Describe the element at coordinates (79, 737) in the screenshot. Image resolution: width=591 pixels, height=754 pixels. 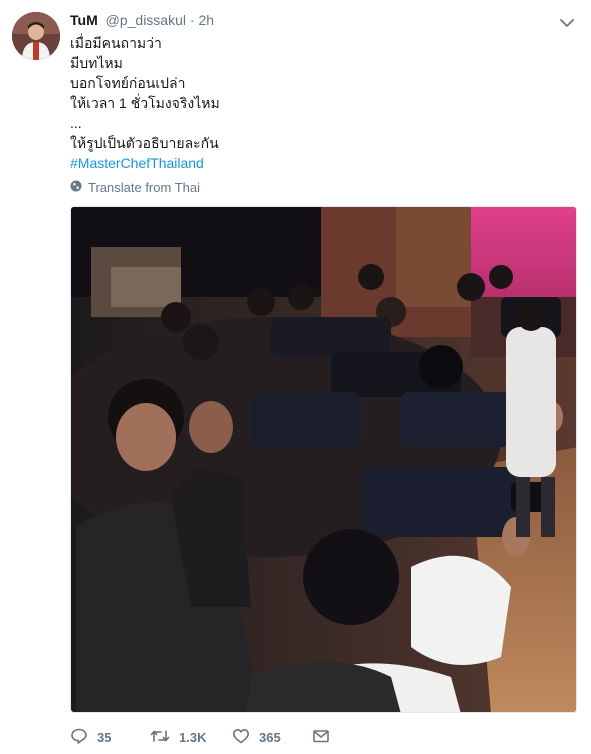
I see `reply-icon` at that location.